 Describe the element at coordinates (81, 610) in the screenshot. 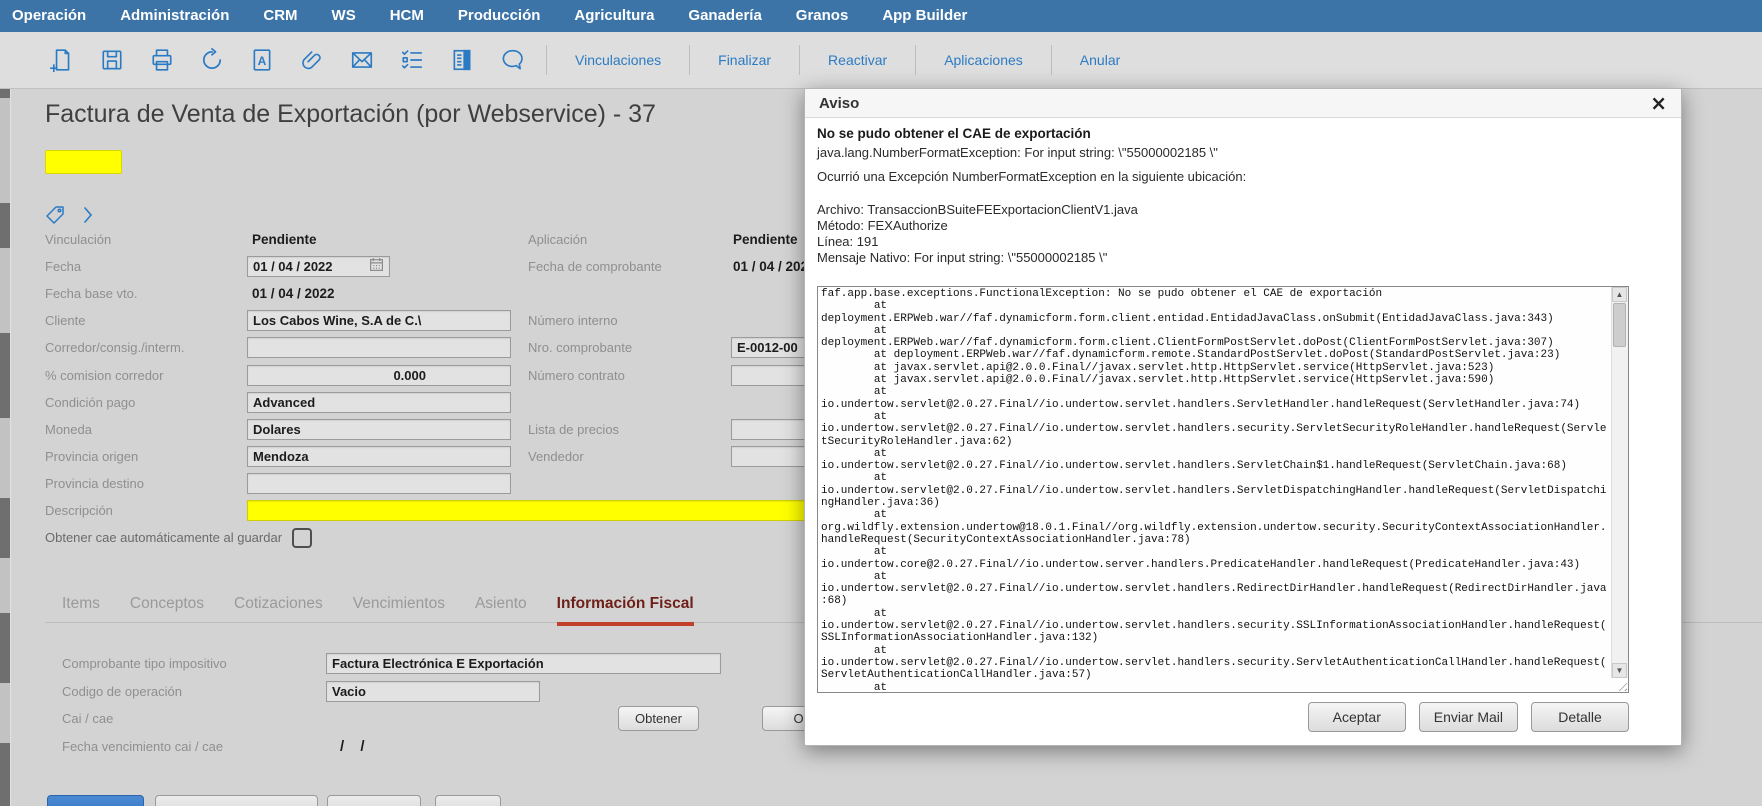

I see `tab-items: Items` at that location.